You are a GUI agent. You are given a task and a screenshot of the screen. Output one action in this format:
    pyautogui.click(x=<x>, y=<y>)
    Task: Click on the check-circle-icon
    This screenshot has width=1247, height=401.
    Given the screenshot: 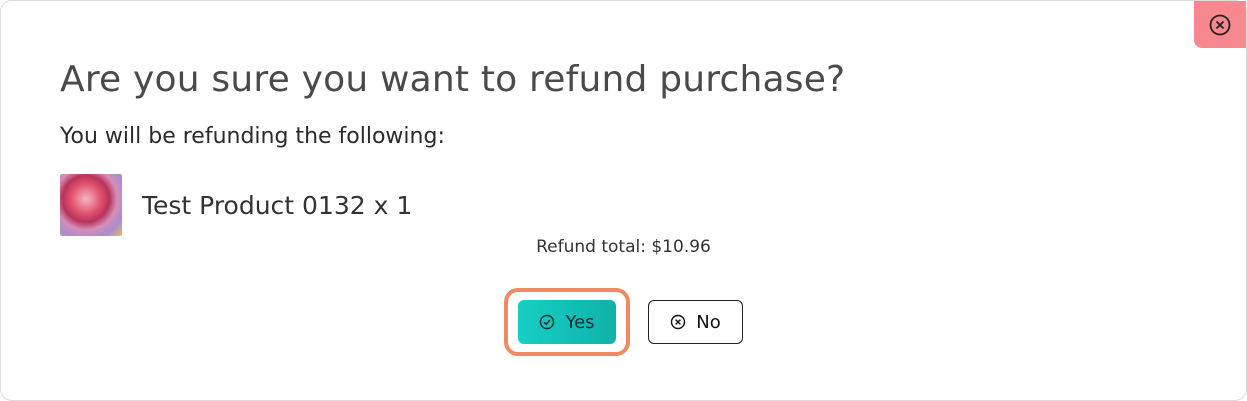 What is the action you would take?
    pyautogui.click(x=547, y=322)
    